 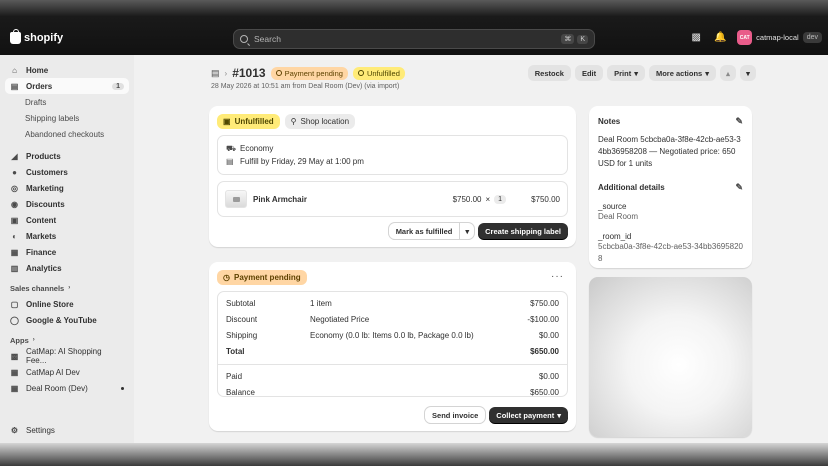 What do you see at coordinates (44, 38) in the screenshot?
I see `brand-name: shopify` at bounding box center [44, 38].